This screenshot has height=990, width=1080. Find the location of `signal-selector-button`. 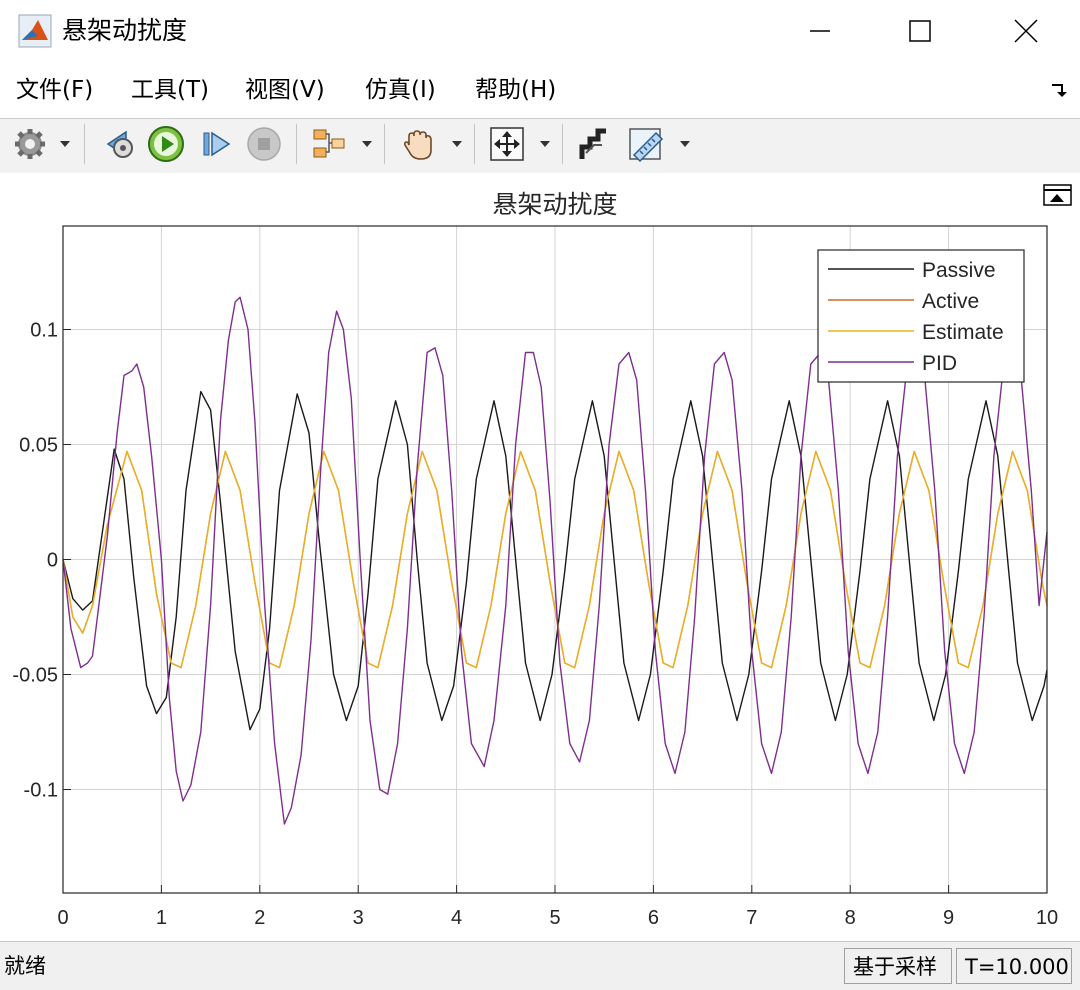

signal-selector-button is located at coordinates (329, 144).